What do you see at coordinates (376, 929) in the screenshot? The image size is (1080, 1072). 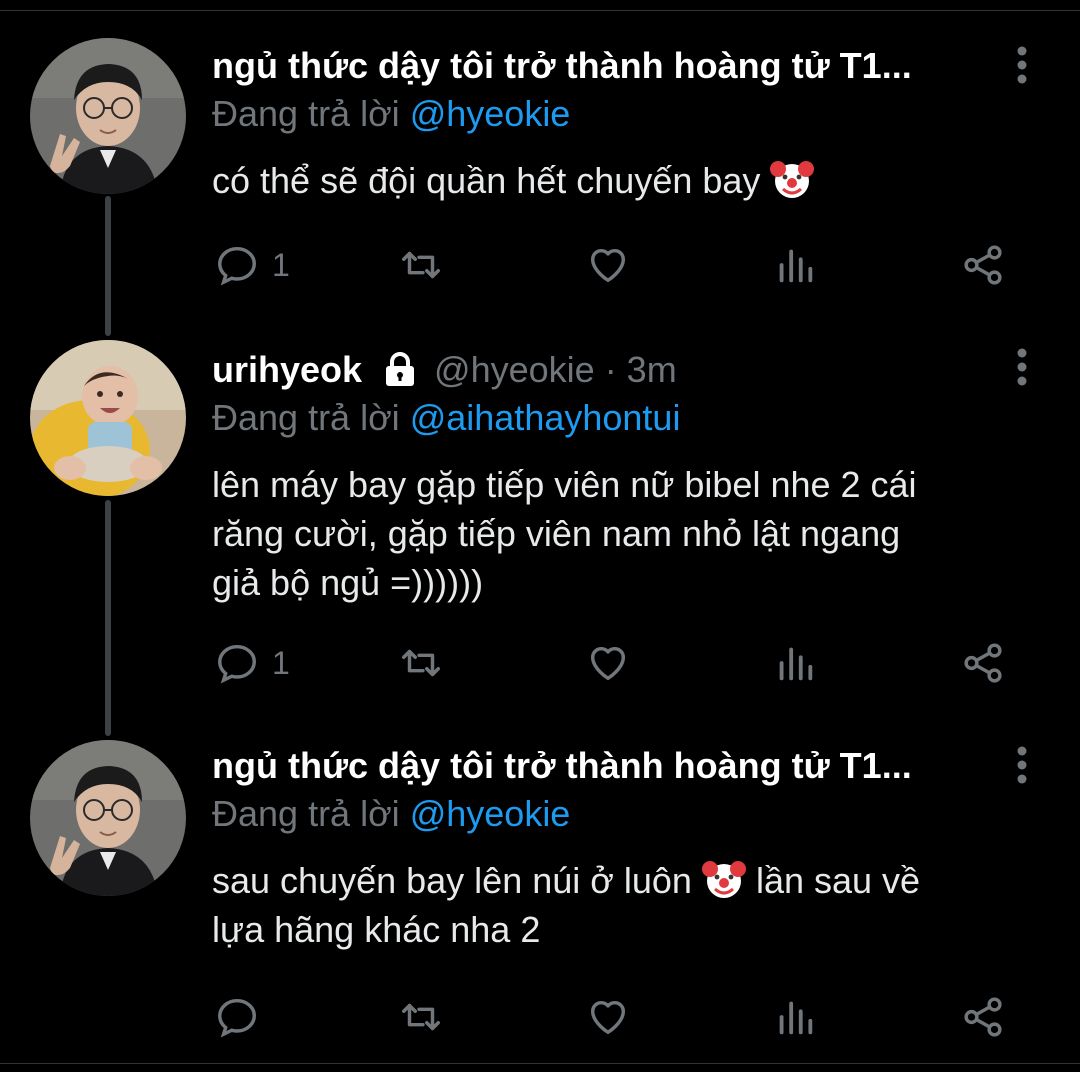 I see `tweet-text-line: lựa hãng khác nha 2` at bounding box center [376, 929].